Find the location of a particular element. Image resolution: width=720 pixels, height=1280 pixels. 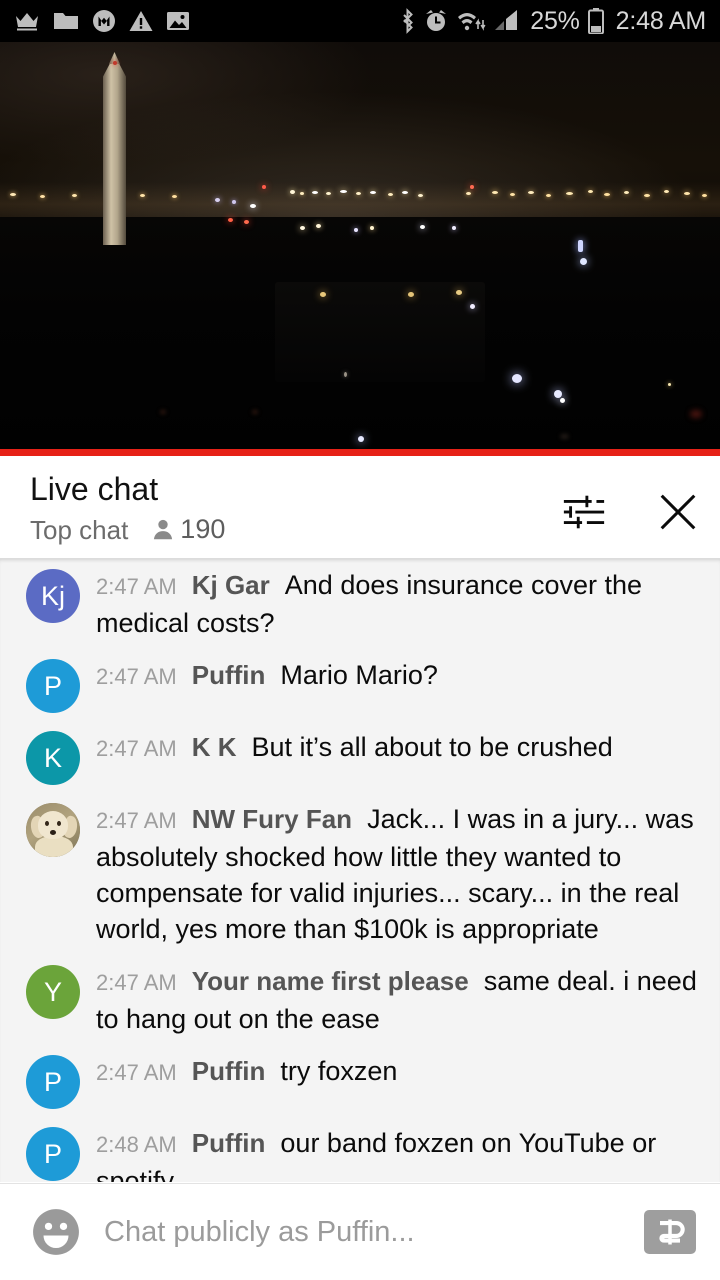

chat-settings-button is located at coordinates (584, 512).